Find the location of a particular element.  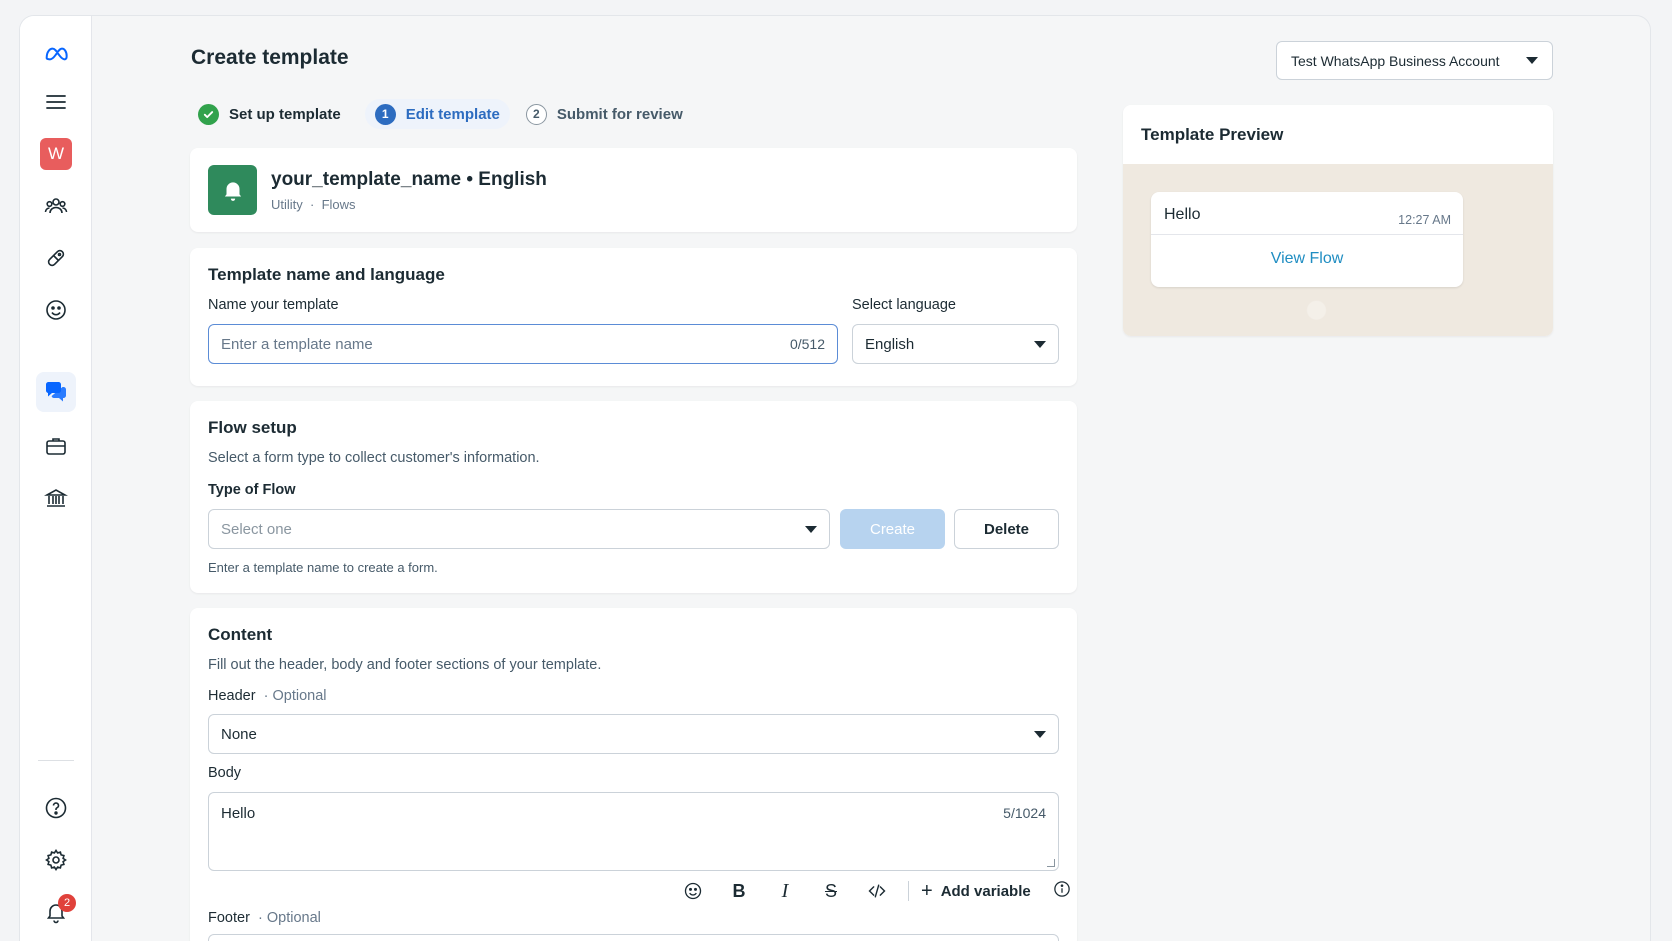

header-label: Header · Optional is located at coordinates (267, 696).